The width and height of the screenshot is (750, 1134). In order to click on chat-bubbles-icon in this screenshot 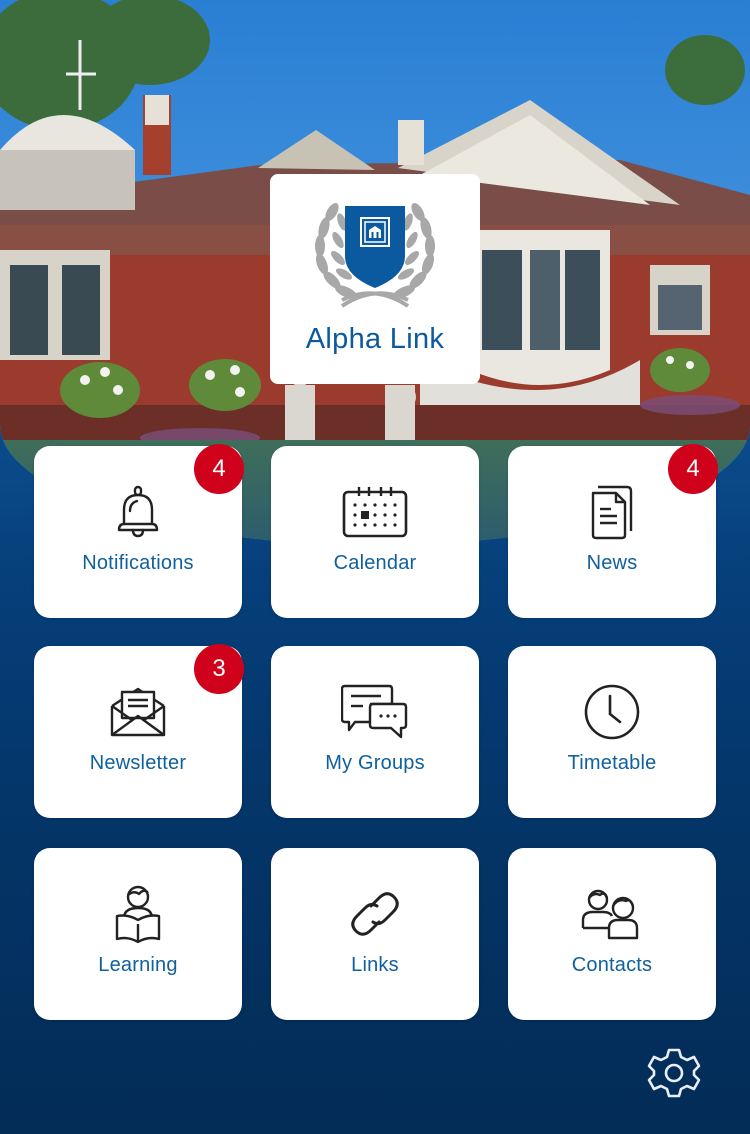, I will do `click(375, 712)`.